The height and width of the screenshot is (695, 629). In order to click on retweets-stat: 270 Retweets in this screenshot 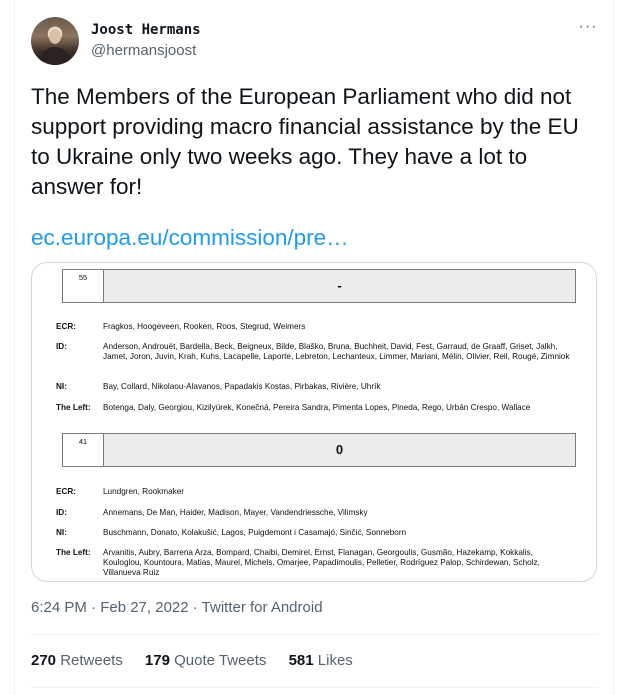, I will do `click(77, 660)`.